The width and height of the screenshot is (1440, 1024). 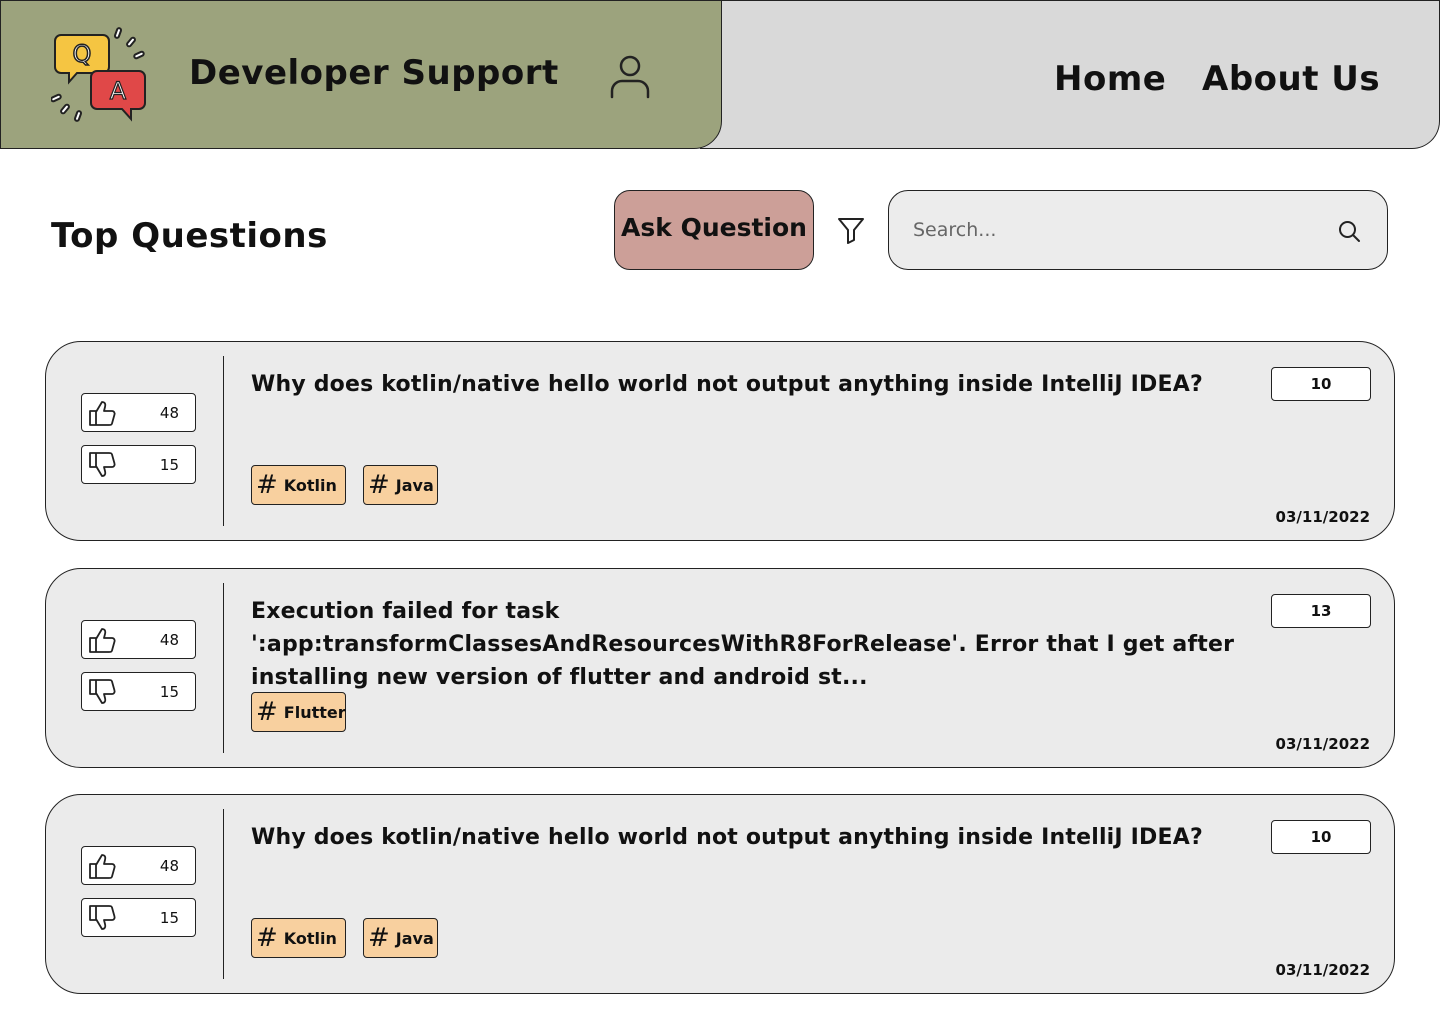 What do you see at coordinates (314, 712) in the screenshot?
I see `tag-label: Flutter` at bounding box center [314, 712].